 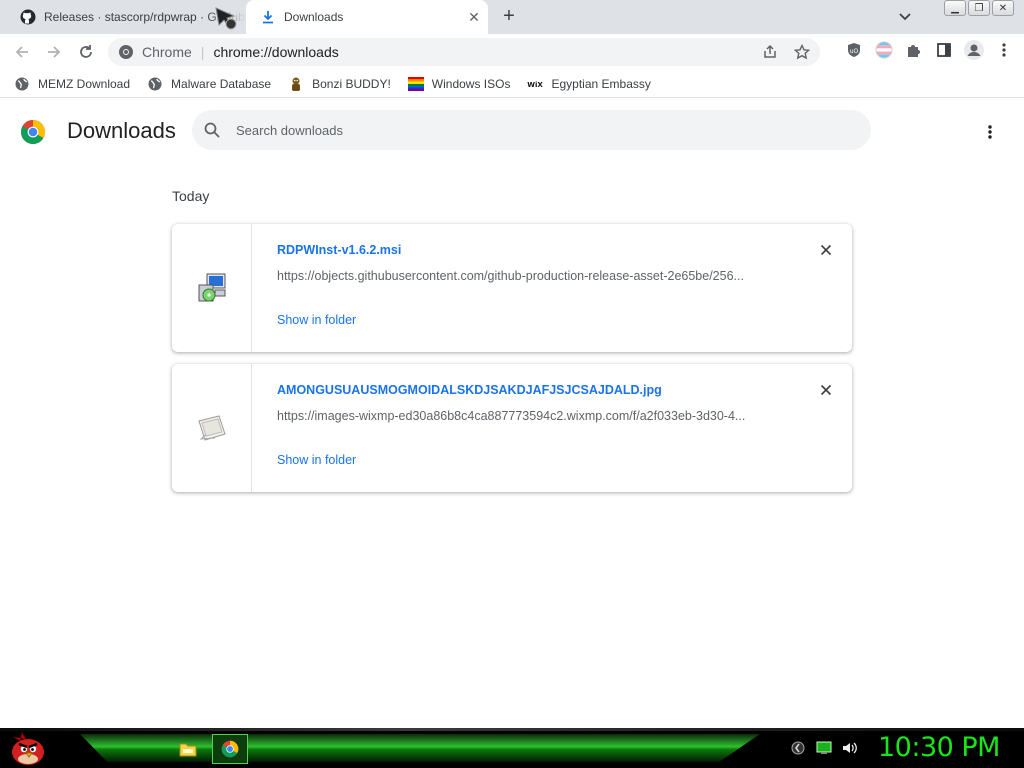 What do you see at coordinates (212, 428) in the screenshot?
I see `image-file-icon` at bounding box center [212, 428].